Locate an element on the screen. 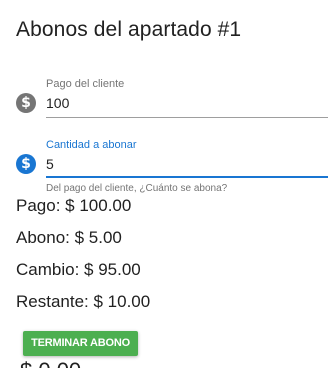 This screenshot has width=328, height=368. terminar-abono-button: TERMINAR ABONO is located at coordinates (80, 343).